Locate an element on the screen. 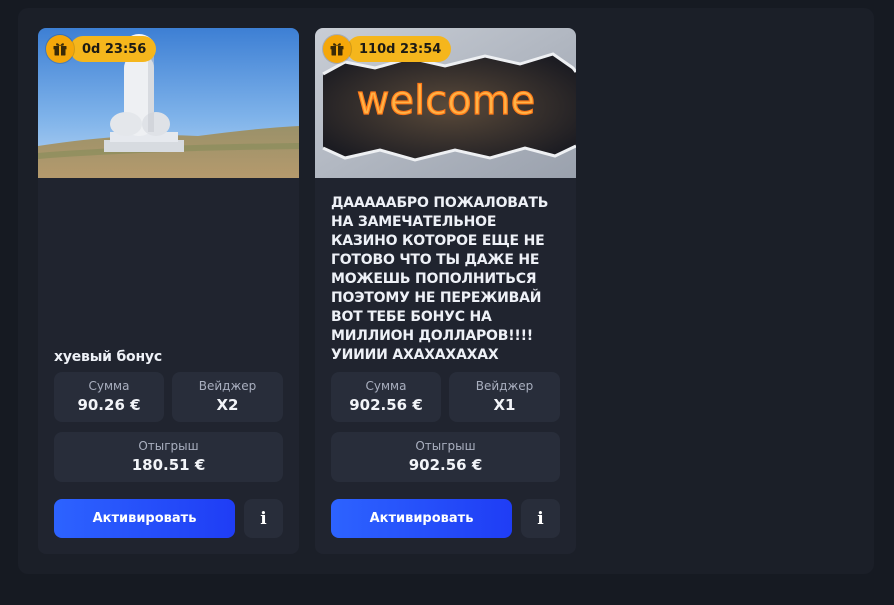  wager-box: Вейджер X2 is located at coordinates (227, 397).